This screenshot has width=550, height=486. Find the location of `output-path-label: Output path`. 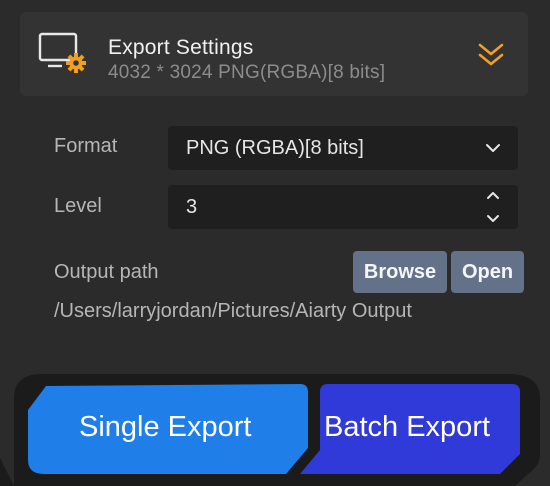

output-path-label: Output path is located at coordinates (106, 272).